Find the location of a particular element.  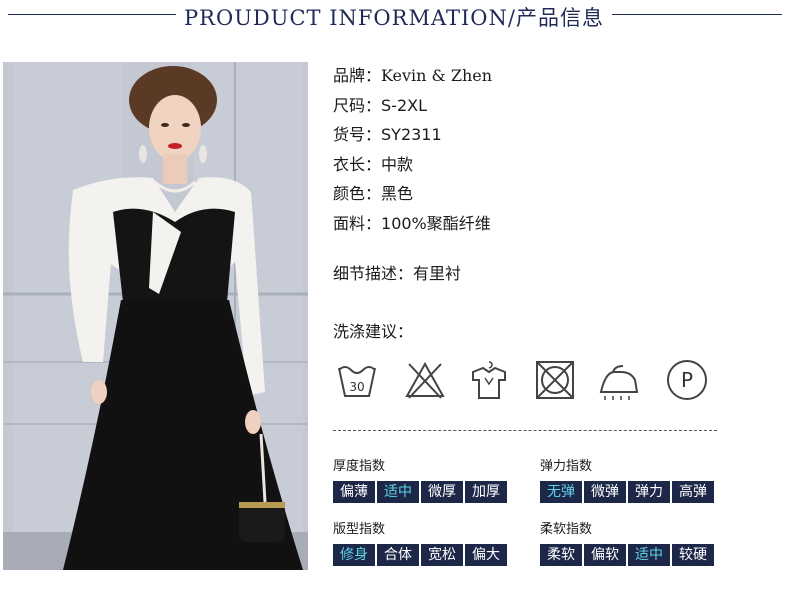

spec-key: 货号： is located at coordinates (357, 134).